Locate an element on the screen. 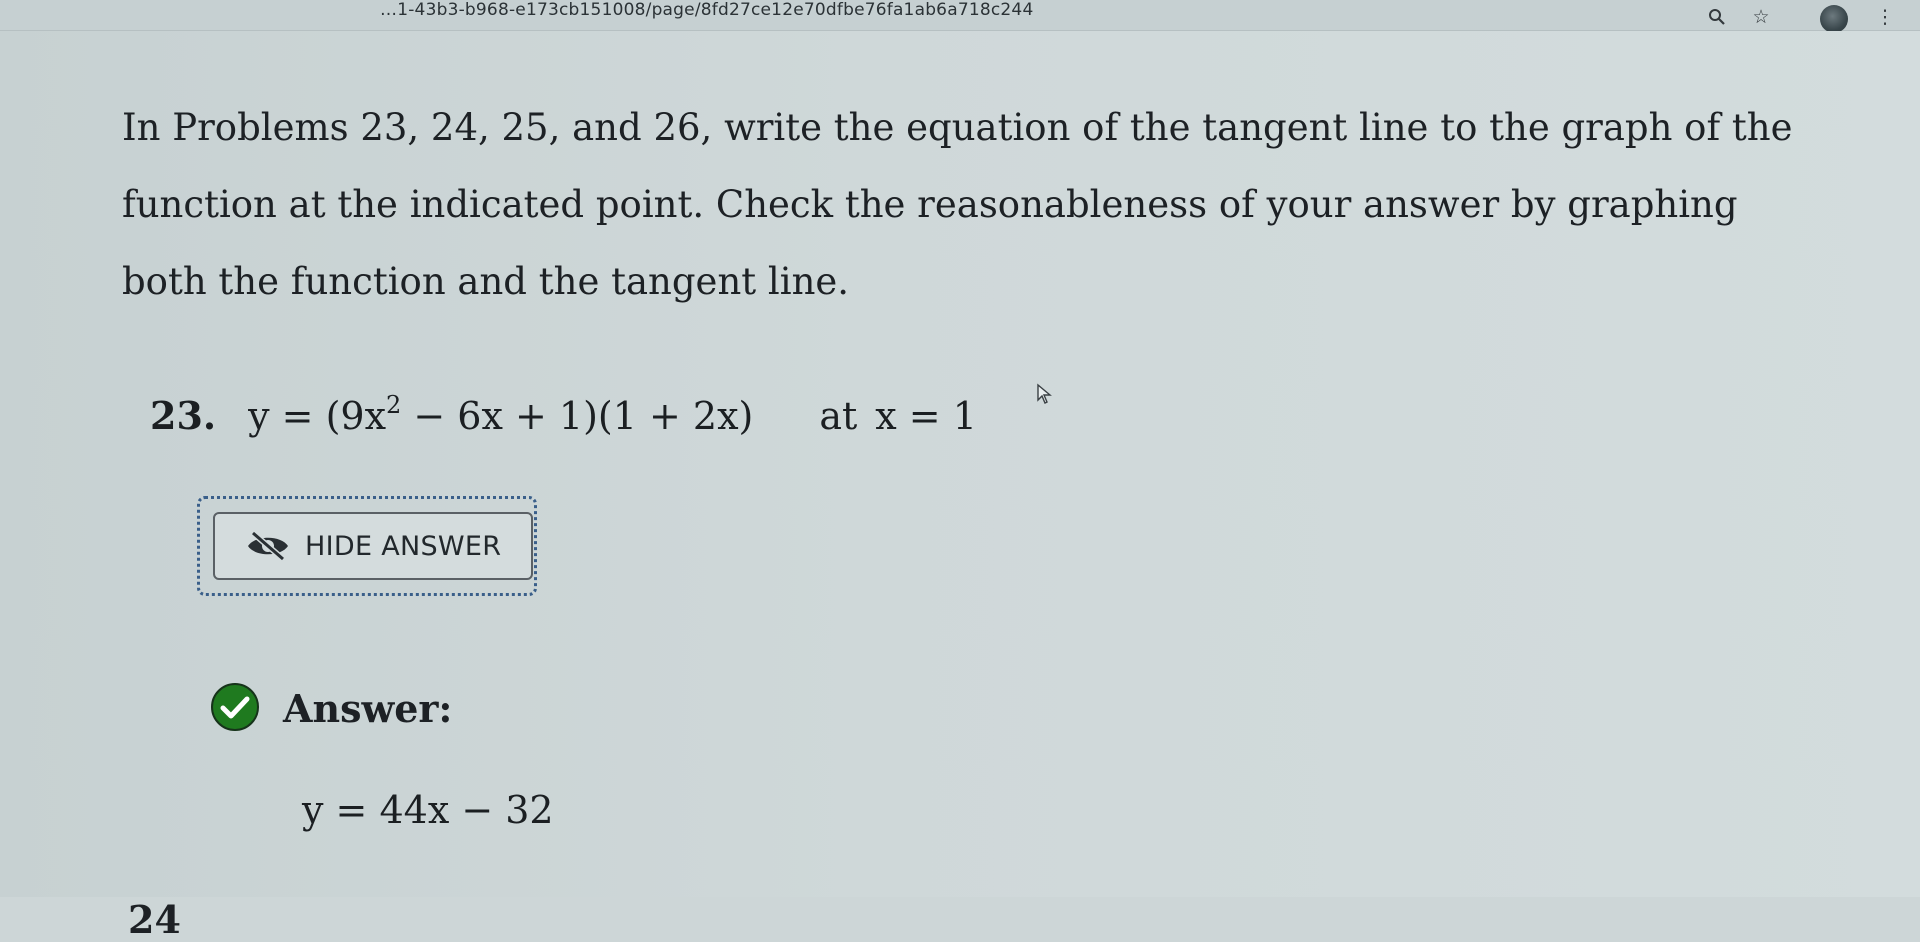  problem-condition: x = 1 is located at coordinates (926, 416).